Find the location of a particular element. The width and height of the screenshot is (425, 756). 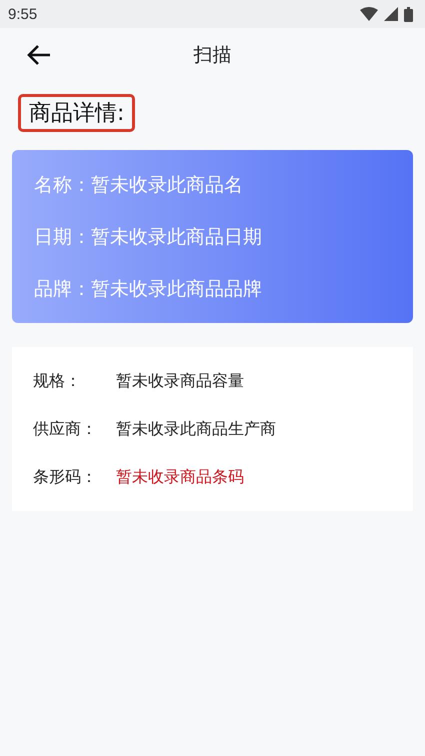

detail-label: 条形码： is located at coordinates (65, 477).